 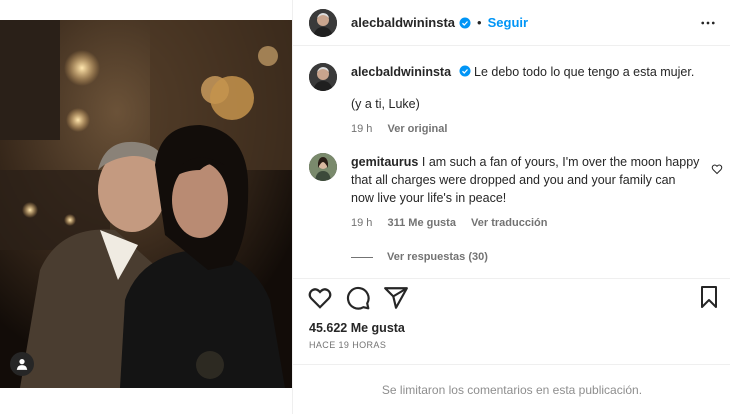 I want to click on caption-username: alecbaldwininsta, so click(x=401, y=72).